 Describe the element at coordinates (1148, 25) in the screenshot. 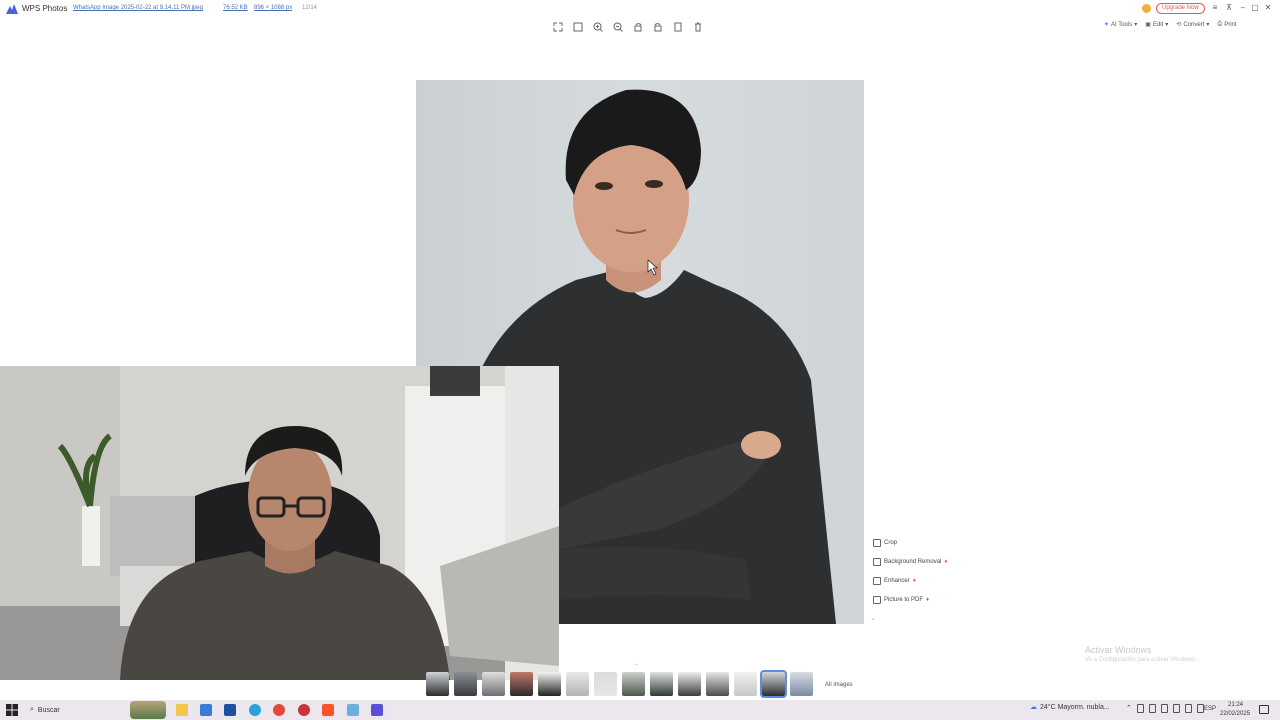

I see `edit-icon: ▣` at that location.